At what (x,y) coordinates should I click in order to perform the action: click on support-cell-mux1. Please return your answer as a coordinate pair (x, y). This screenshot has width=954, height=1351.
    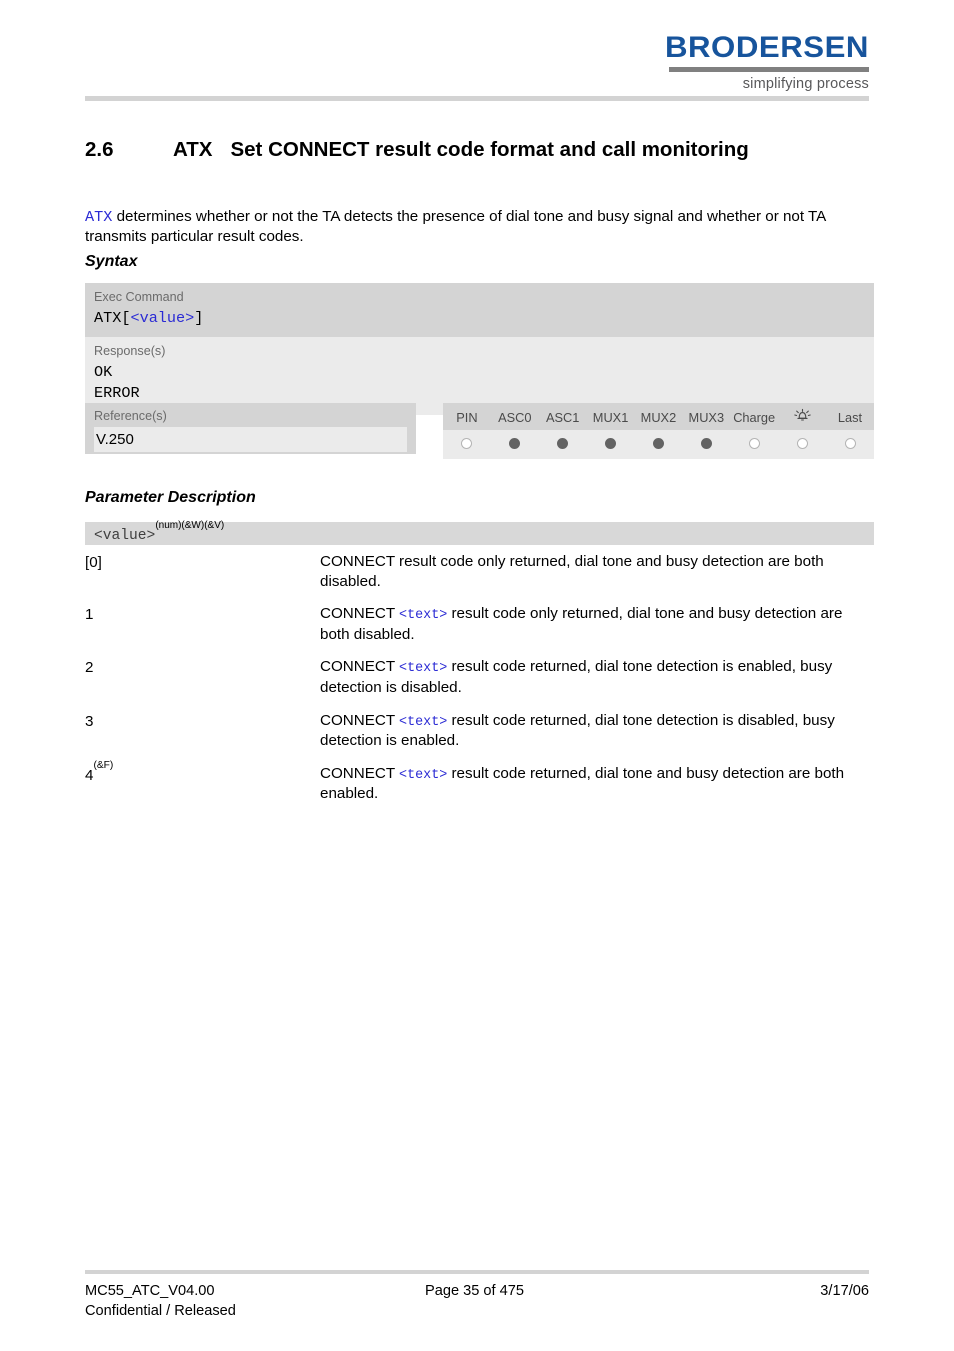
    Looking at the image, I should click on (610, 444).